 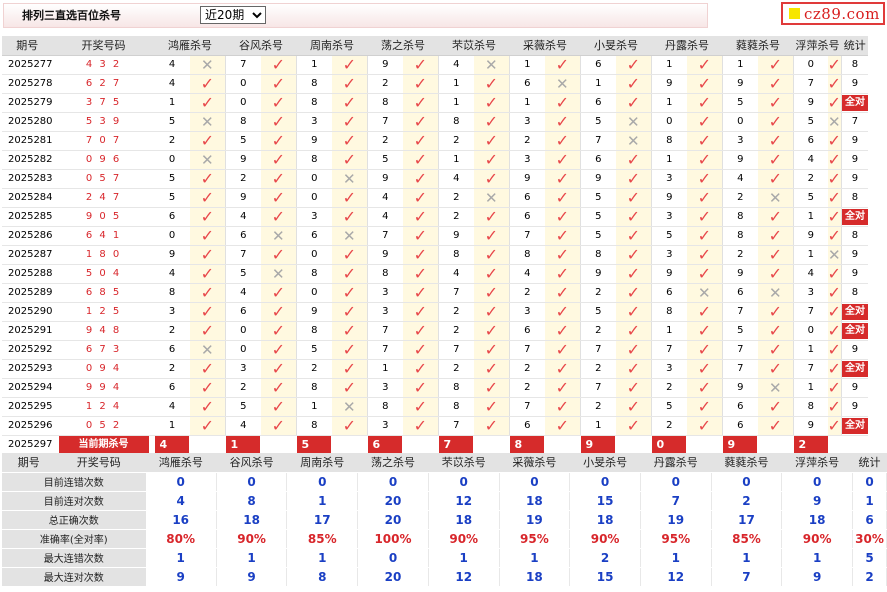 What do you see at coordinates (242, 444) in the screenshot?
I see `current-kill-digit: 1` at bounding box center [242, 444].